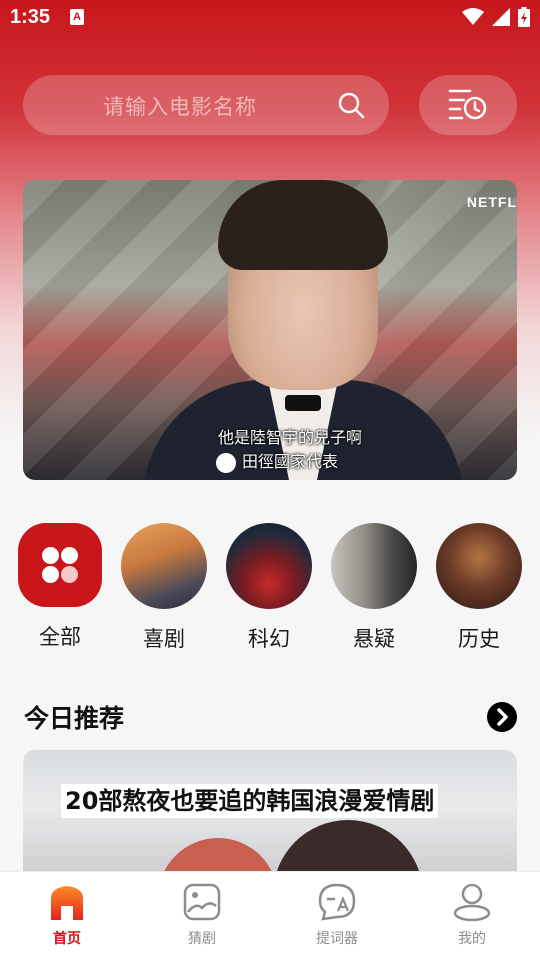 Image resolution: width=540 pixels, height=960 pixels. I want to click on category-scifi: 科幻, so click(269, 588).